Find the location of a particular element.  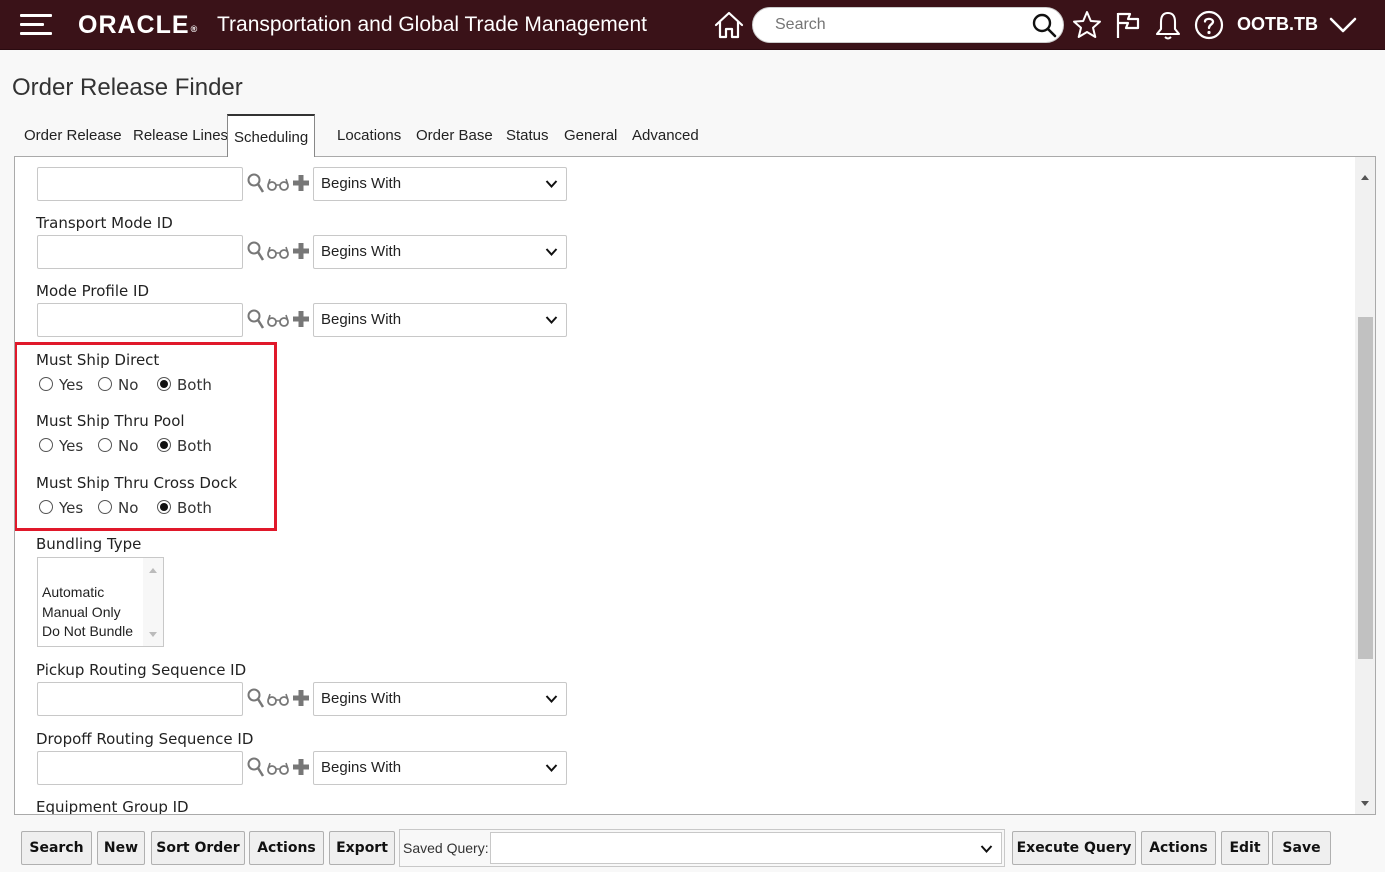

must-ship-thru-cross-dock-yes-radio: Yes is located at coordinates (61, 509).